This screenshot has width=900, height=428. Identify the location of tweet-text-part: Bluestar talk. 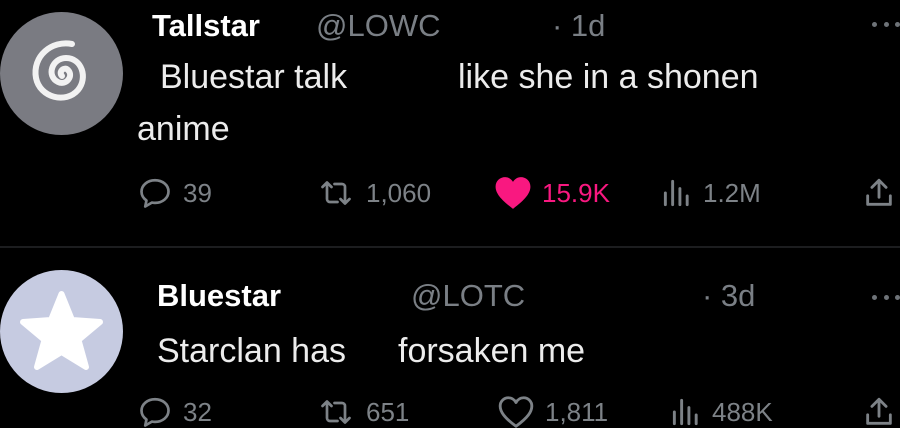
(254, 77).